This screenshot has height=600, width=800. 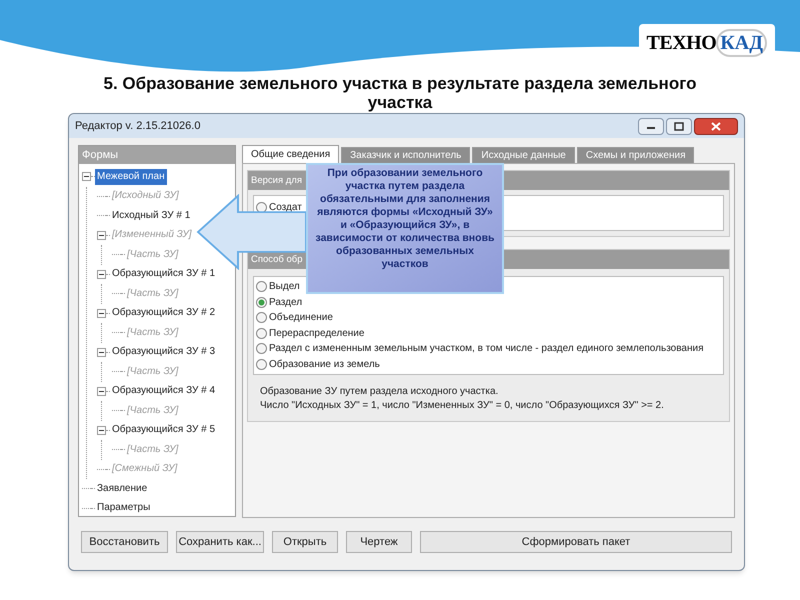 What do you see at coordinates (151, 216) in the screenshot?
I see `tree-item: Исходный ЗУ # 1` at bounding box center [151, 216].